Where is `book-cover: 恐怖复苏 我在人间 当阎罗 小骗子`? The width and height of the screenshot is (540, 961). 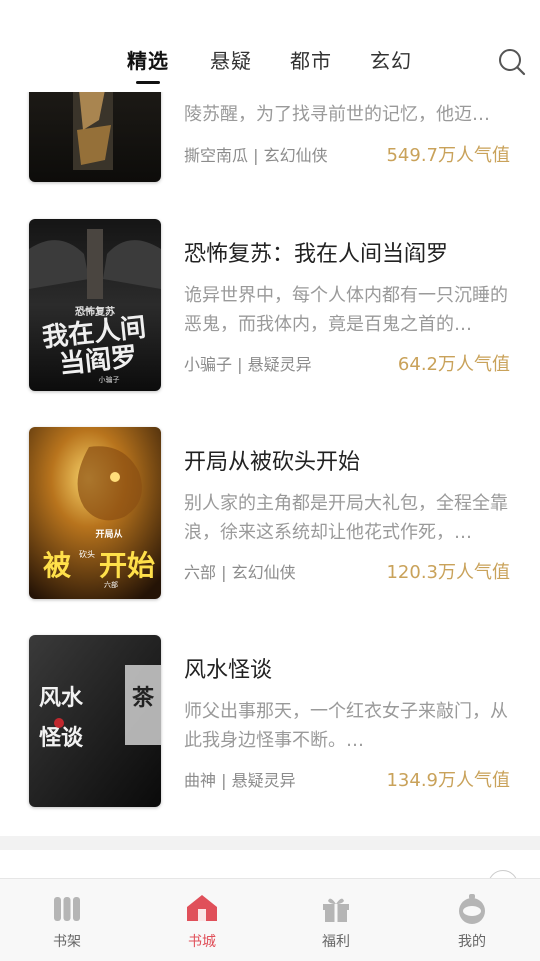 book-cover: 恐怖复苏 我在人间 当阎罗 小骗子 is located at coordinates (95, 305).